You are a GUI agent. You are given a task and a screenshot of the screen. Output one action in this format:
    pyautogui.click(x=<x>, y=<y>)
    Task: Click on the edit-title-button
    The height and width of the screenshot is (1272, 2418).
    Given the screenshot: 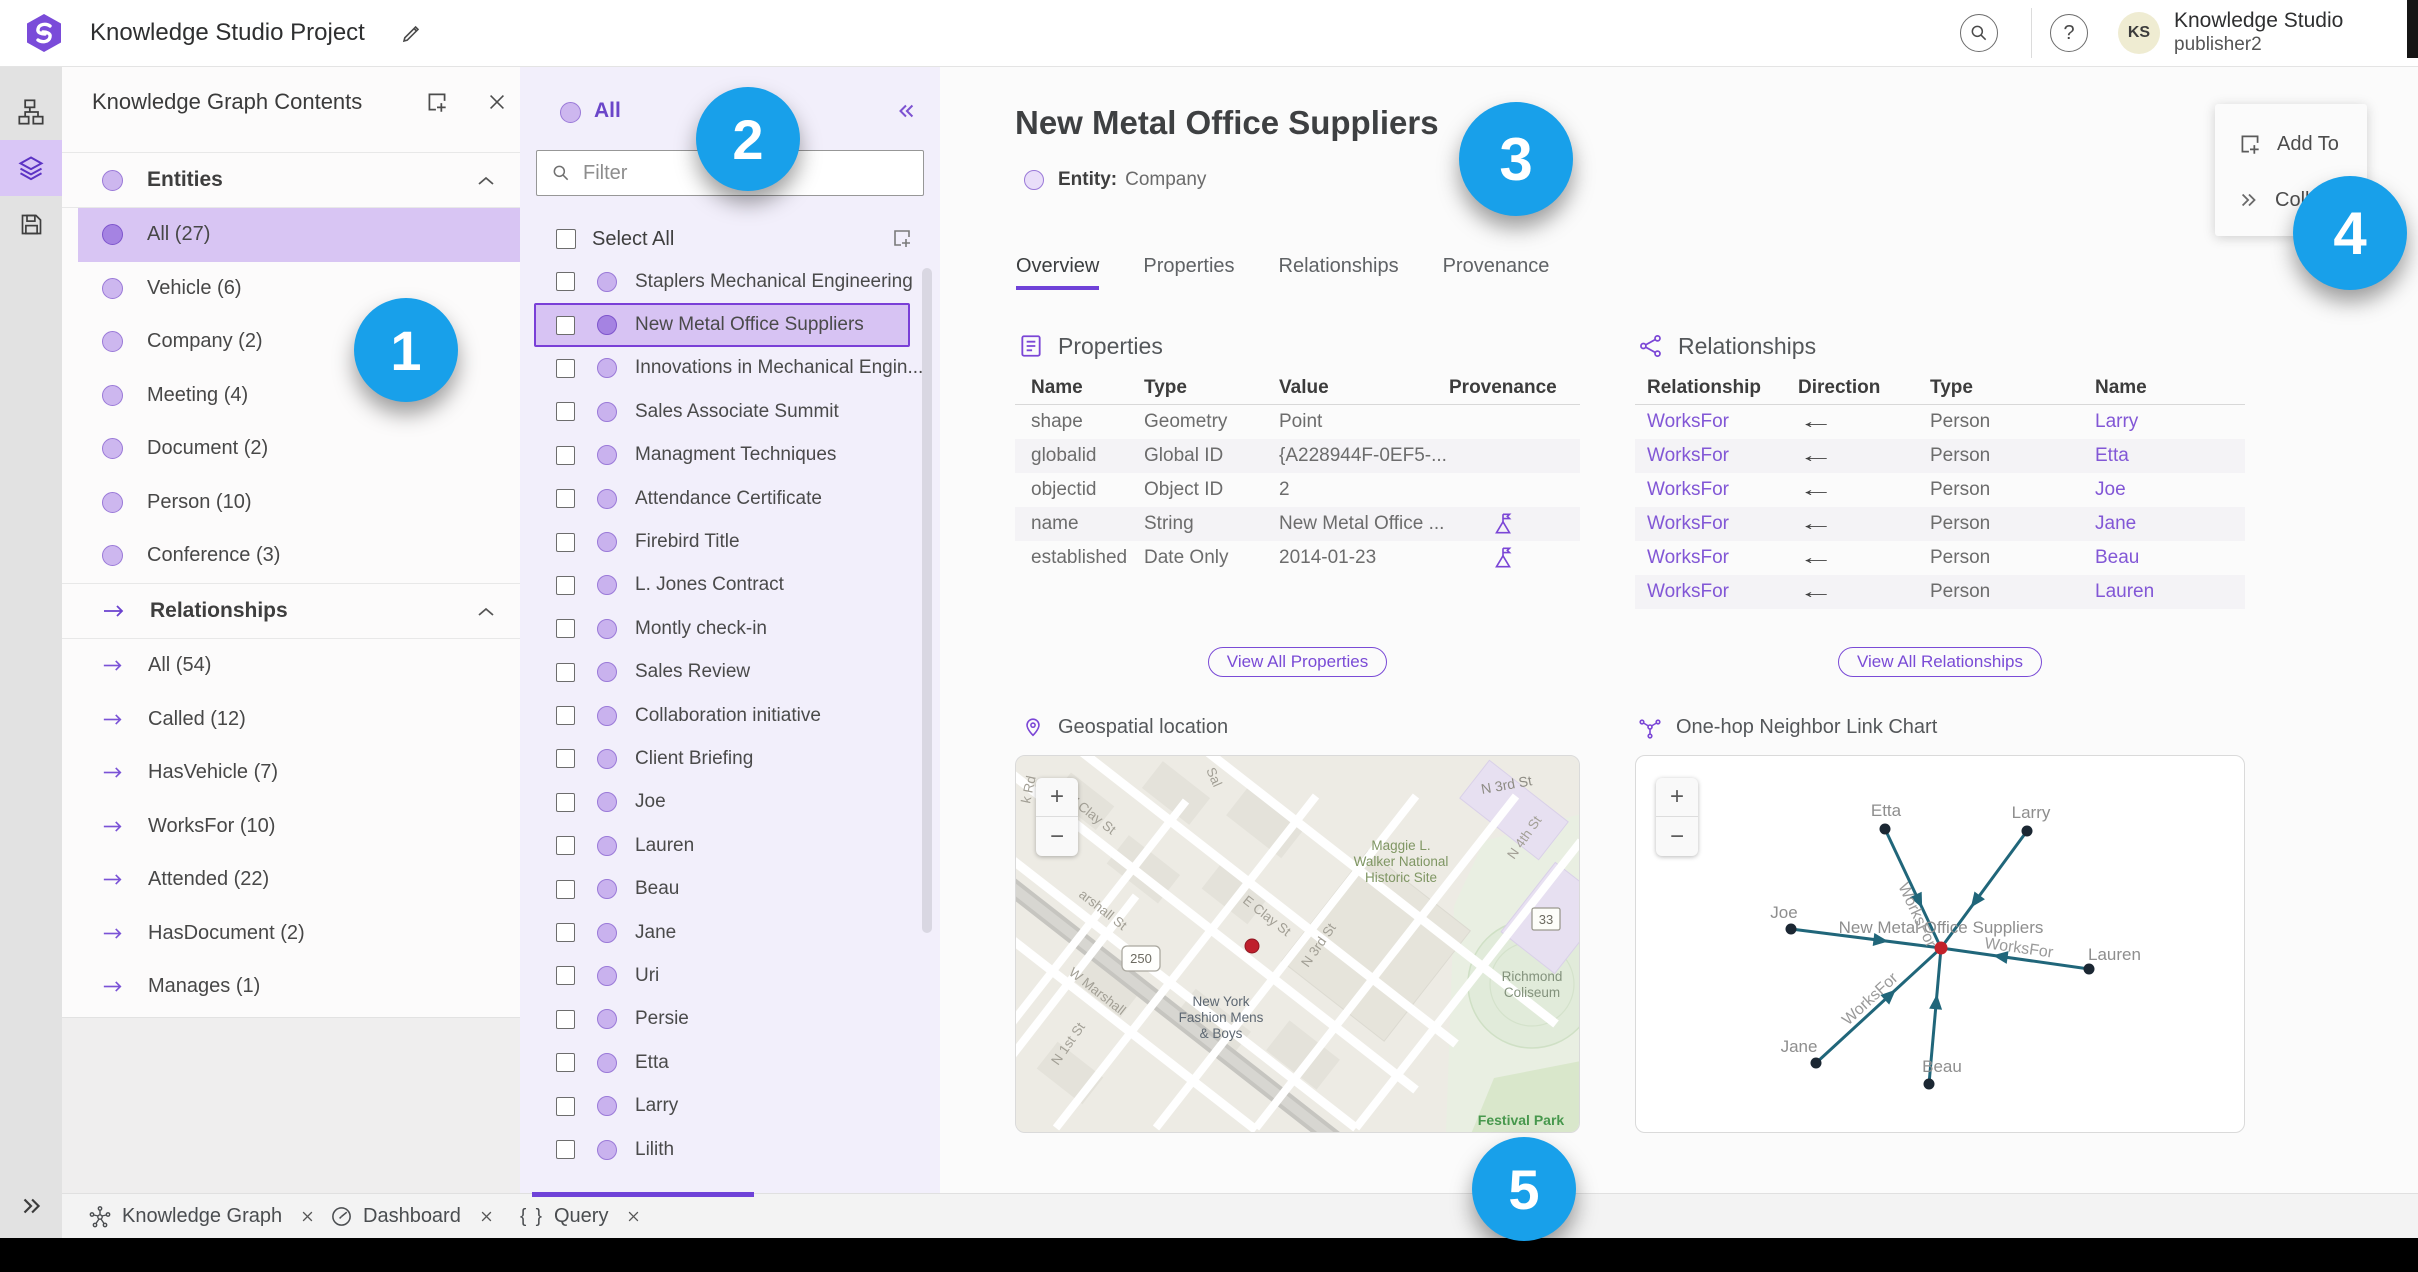 What is the action you would take?
    pyautogui.click(x=412, y=33)
    